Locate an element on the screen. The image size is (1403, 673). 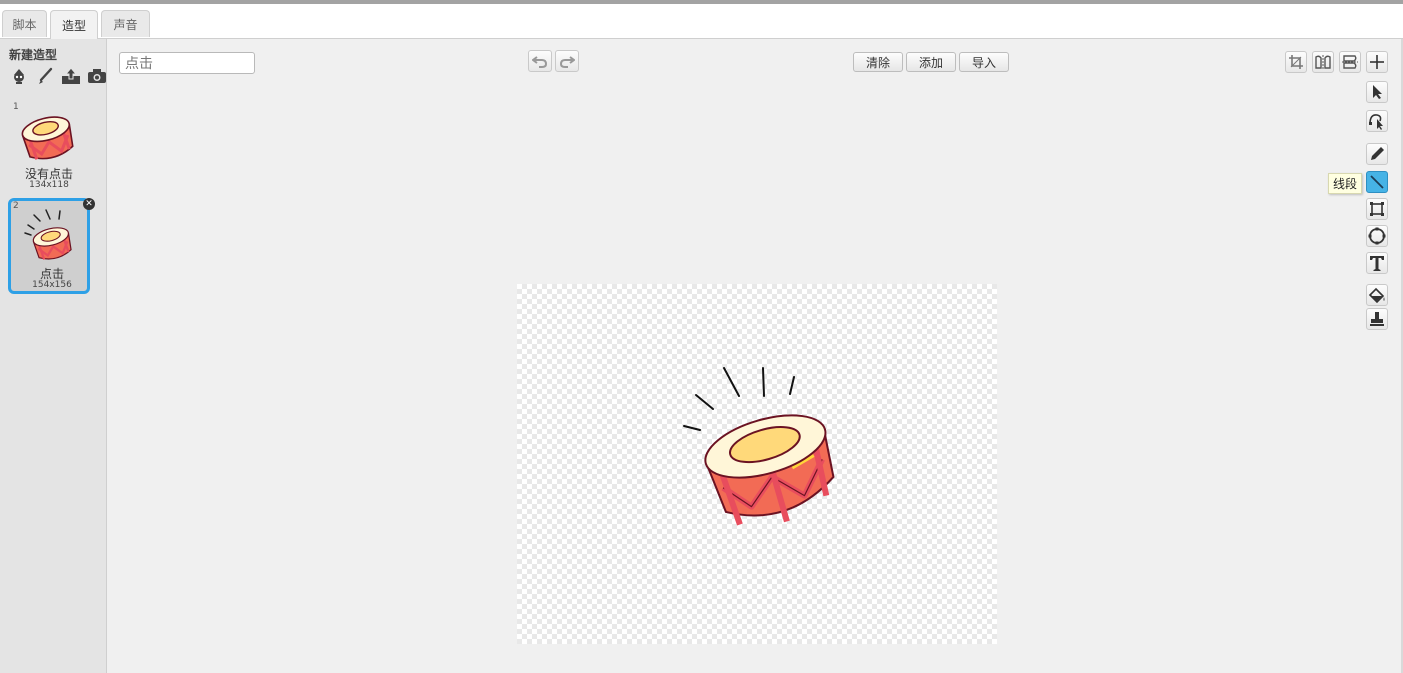
ellipse-icon is located at coordinates (1377, 236).